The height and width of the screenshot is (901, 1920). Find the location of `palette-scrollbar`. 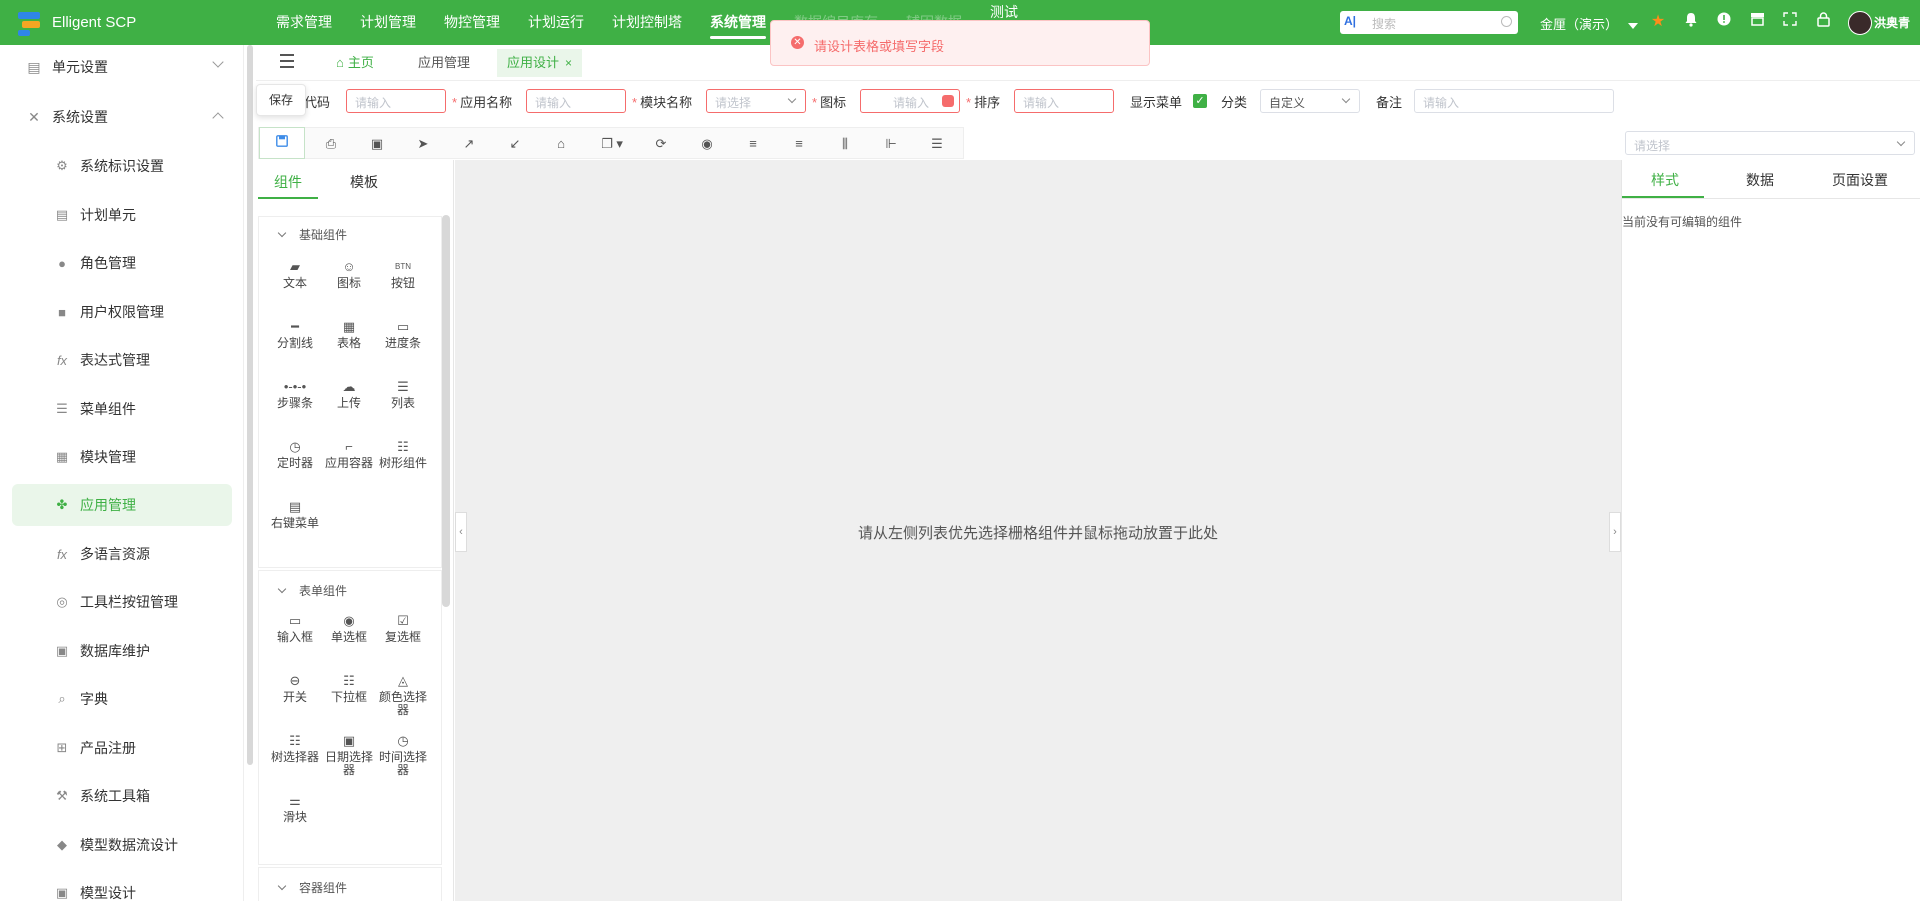

palette-scrollbar is located at coordinates (446, 411).